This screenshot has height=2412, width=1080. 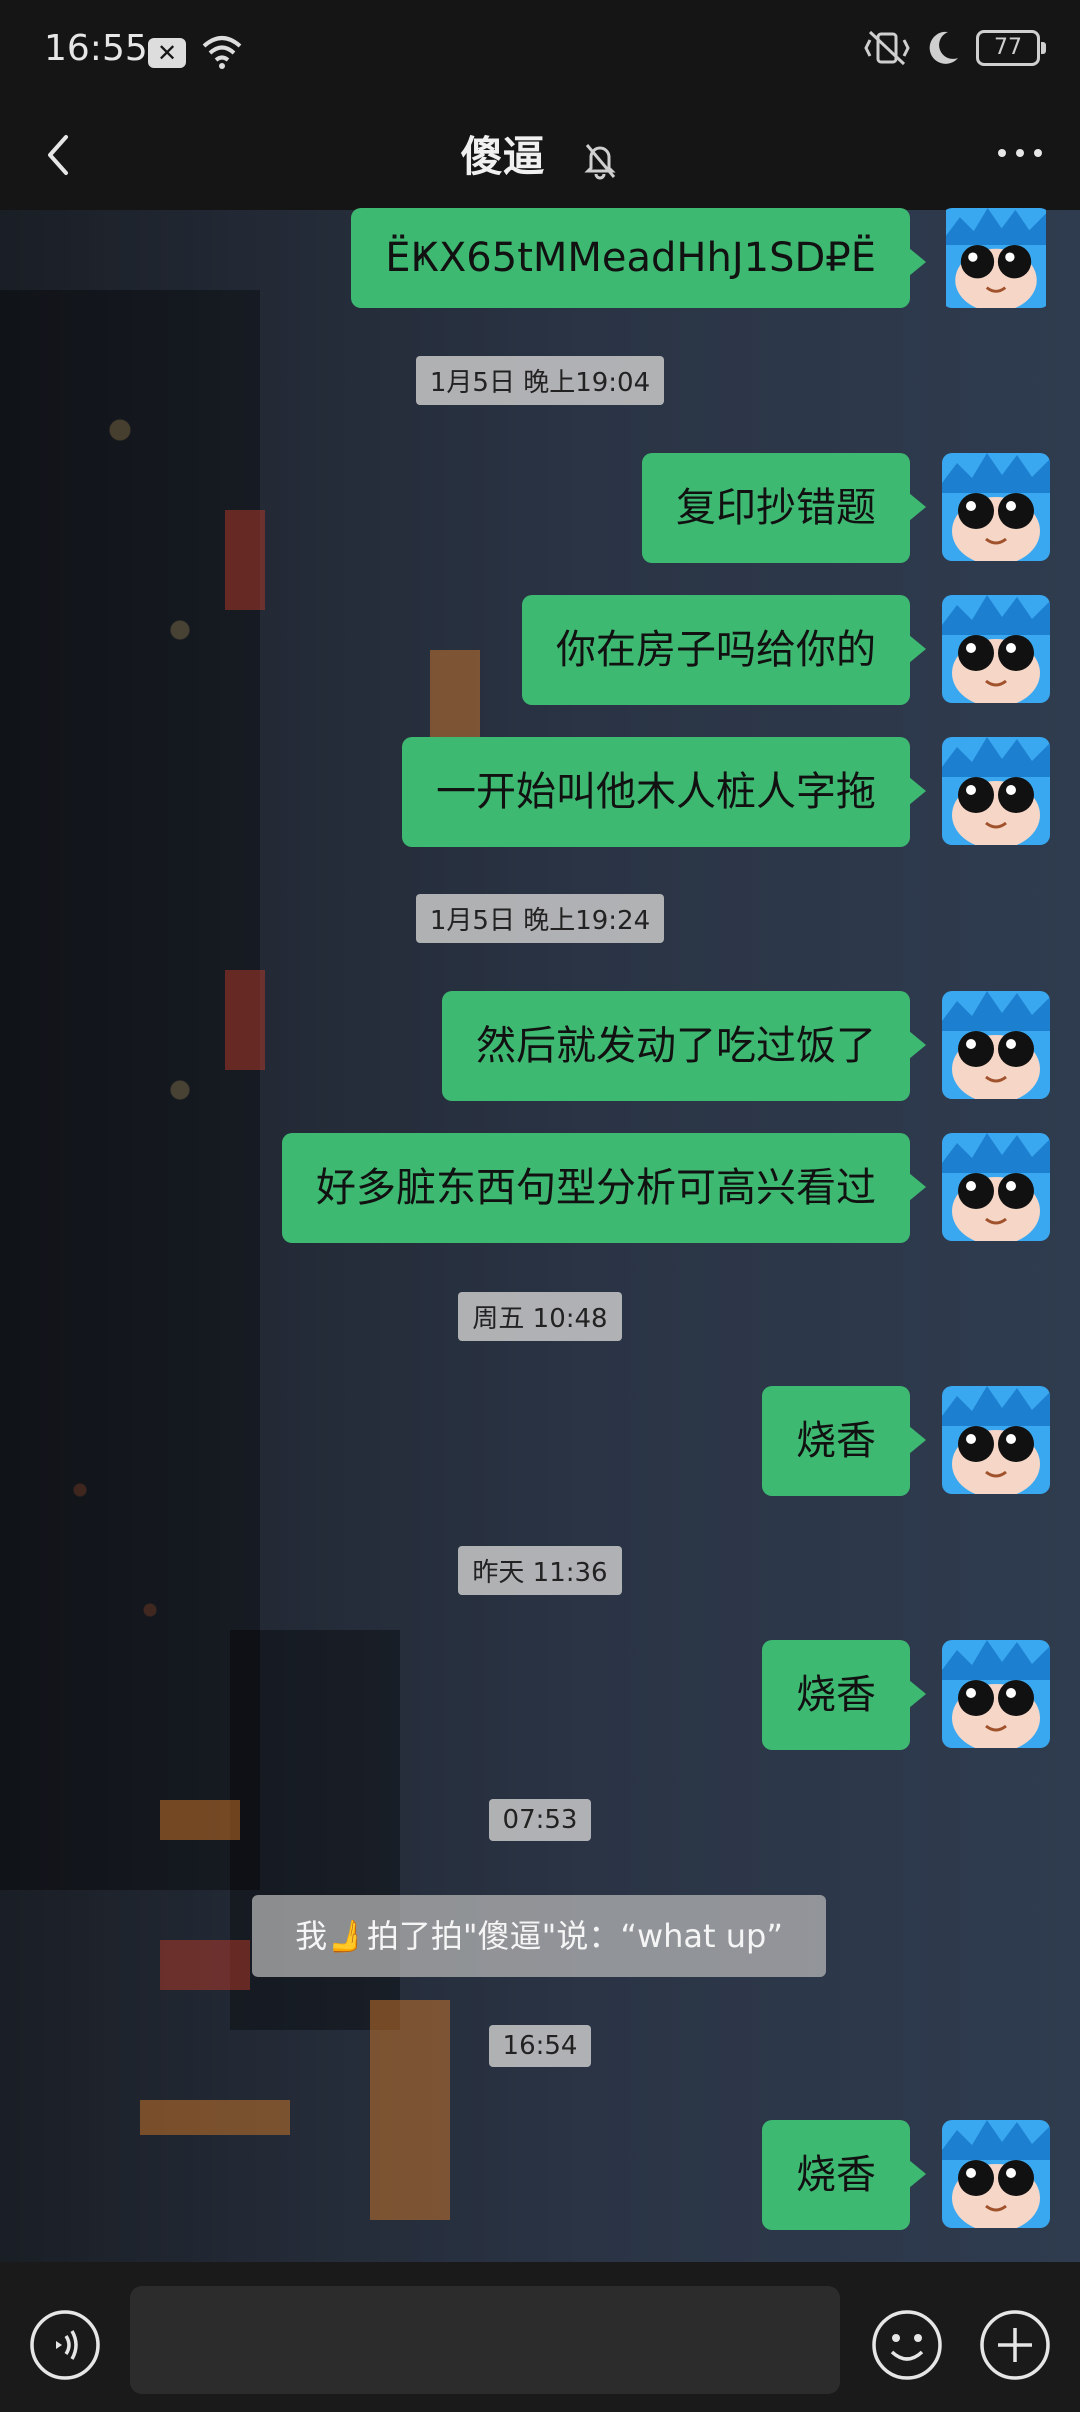 I want to click on battery-indicator: 77, so click(x=1011, y=48).